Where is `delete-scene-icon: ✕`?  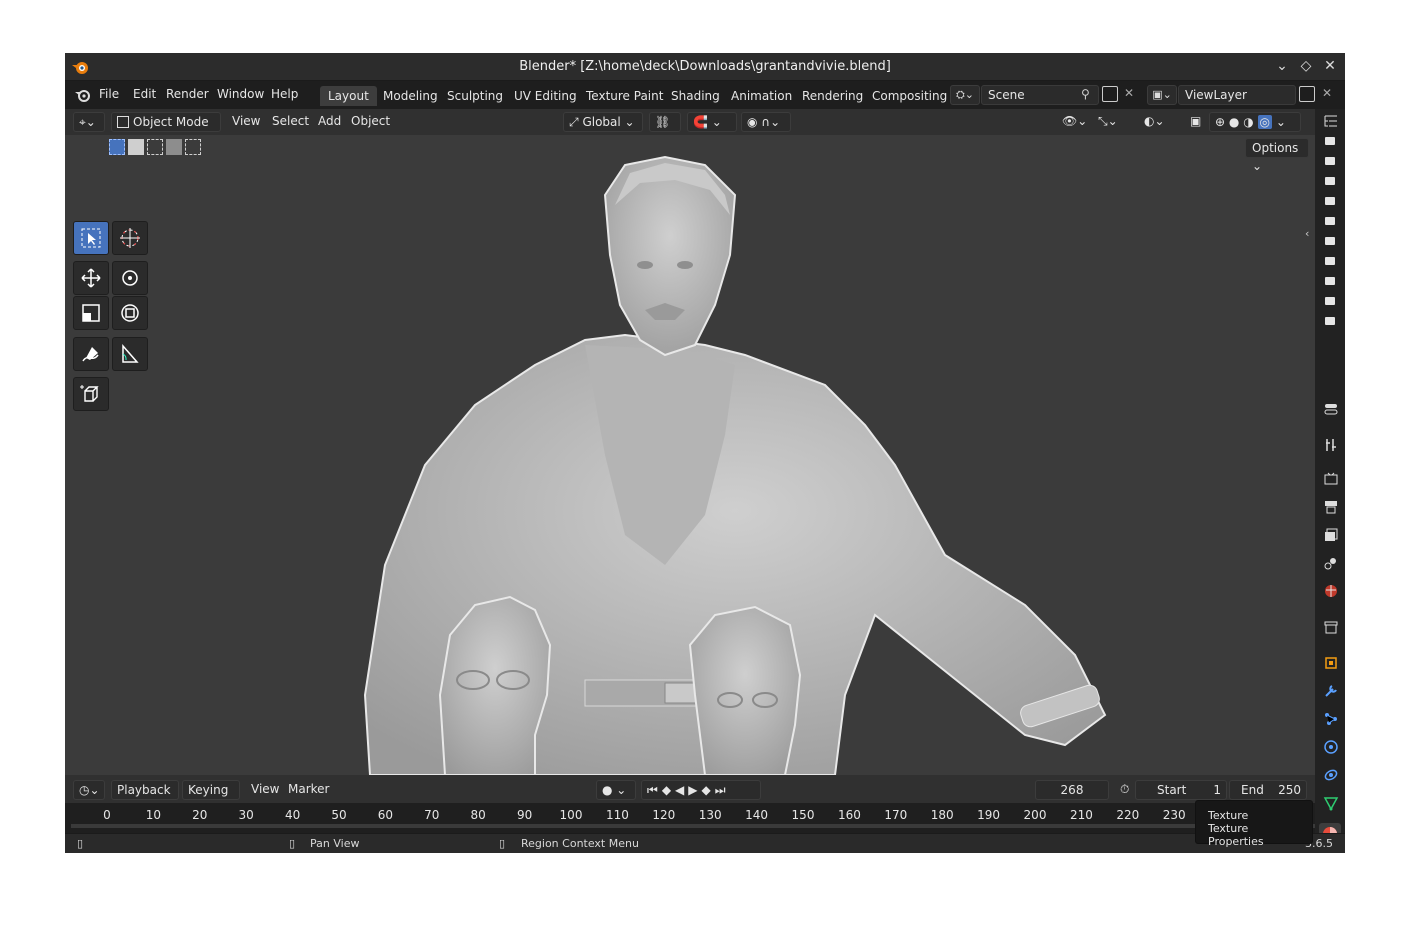 delete-scene-icon: ✕ is located at coordinates (1129, 93).